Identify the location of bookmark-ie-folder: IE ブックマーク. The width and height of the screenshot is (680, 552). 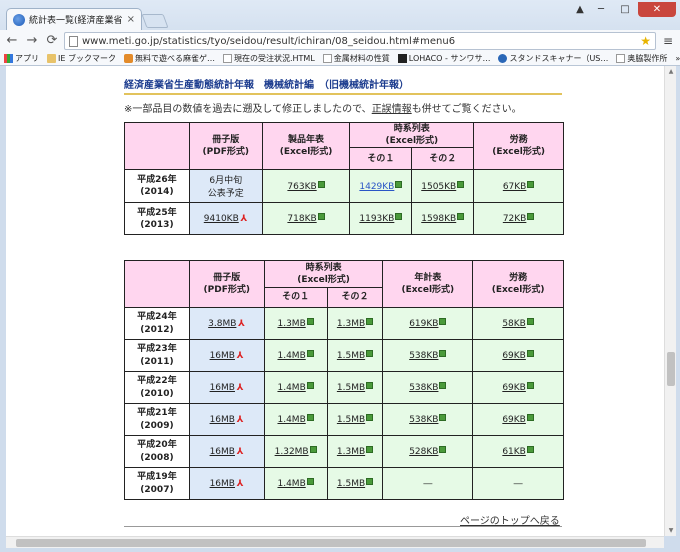
(81, 58).